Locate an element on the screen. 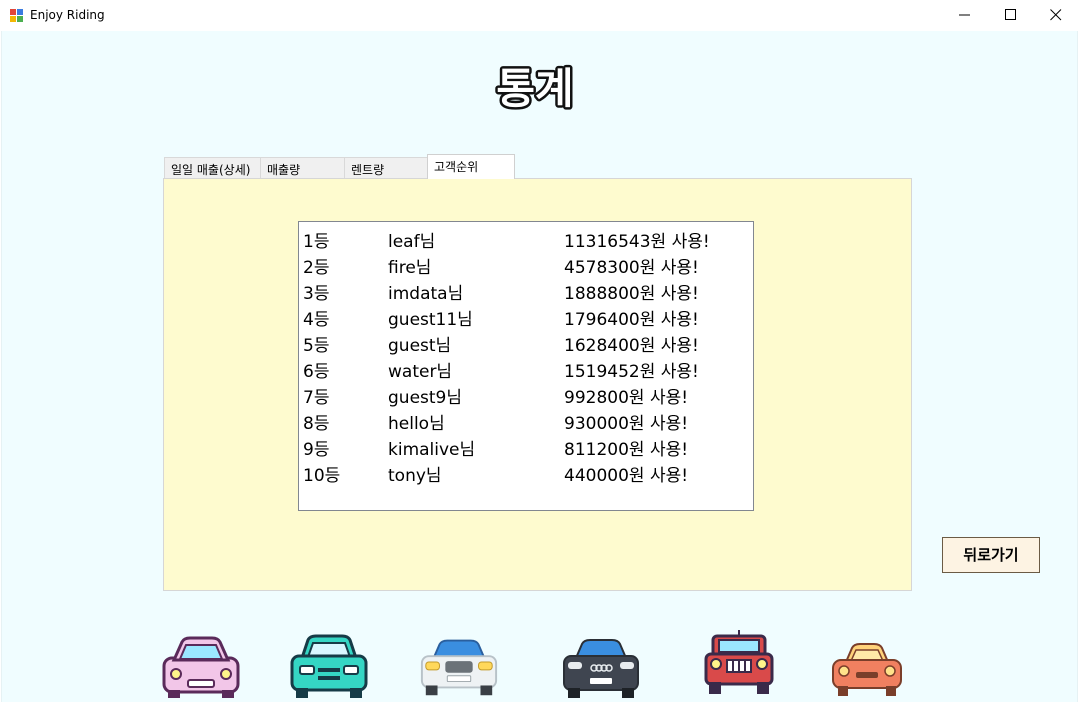 This screenshot has height=703, width=1079. rank-label: 10등 is located at coordinates (322, 476).